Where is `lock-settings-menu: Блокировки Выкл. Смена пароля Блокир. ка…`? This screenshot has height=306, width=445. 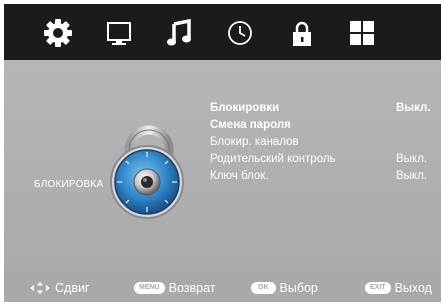
lock-settings-menu: Блокировки Выкл. Смена пароля Блокир. ка… is located at coordinates (325, 142).